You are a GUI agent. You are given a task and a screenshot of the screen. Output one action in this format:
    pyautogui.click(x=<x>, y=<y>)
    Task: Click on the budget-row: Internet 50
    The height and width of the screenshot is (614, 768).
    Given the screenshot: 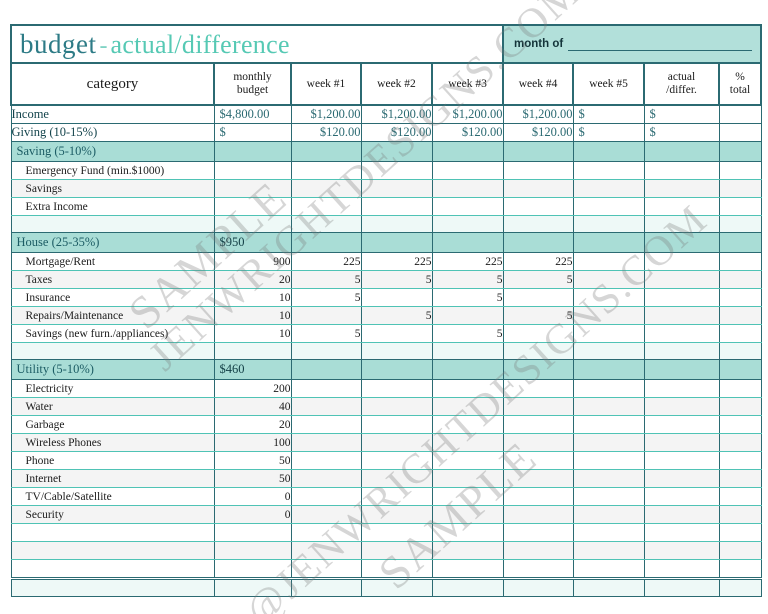 What is the action you would take?
    pyautogui.click(x=386, y=478)
    